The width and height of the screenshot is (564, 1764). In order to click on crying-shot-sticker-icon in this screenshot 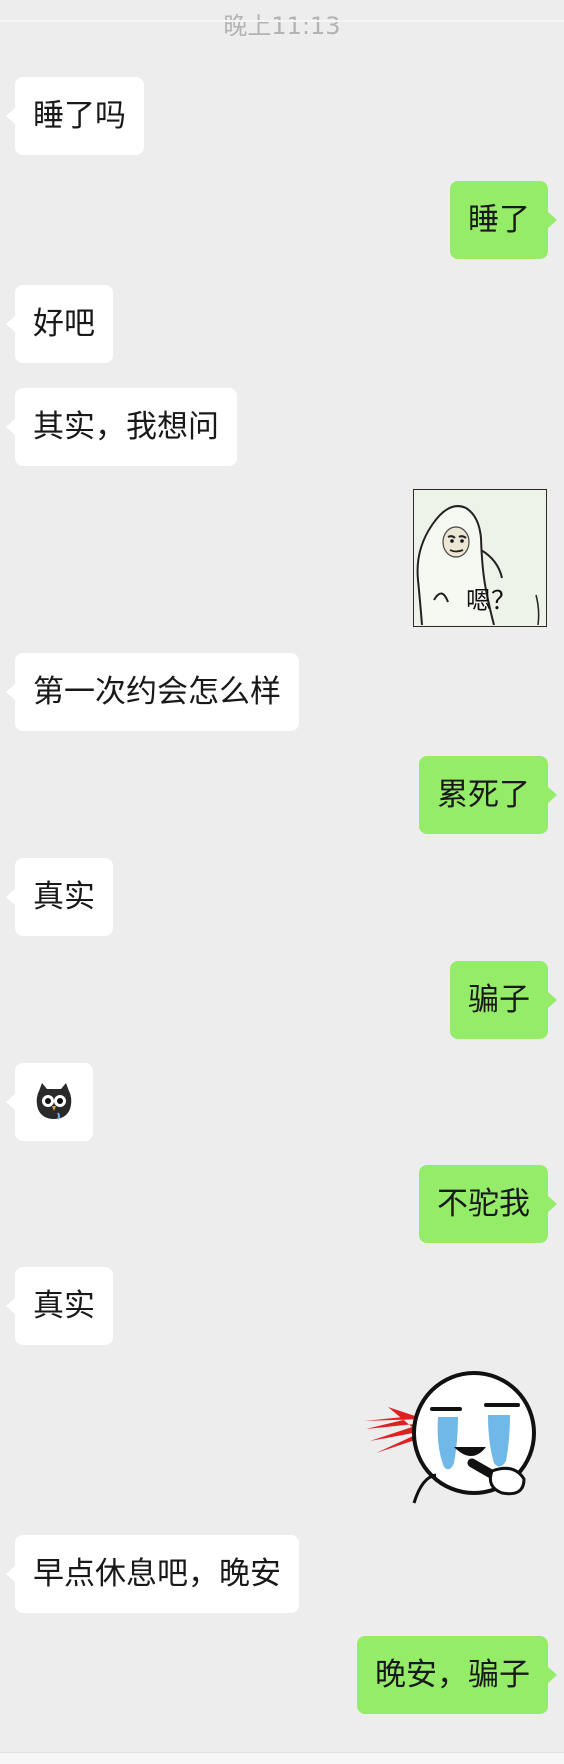, I will do `click(450, 1437)`.